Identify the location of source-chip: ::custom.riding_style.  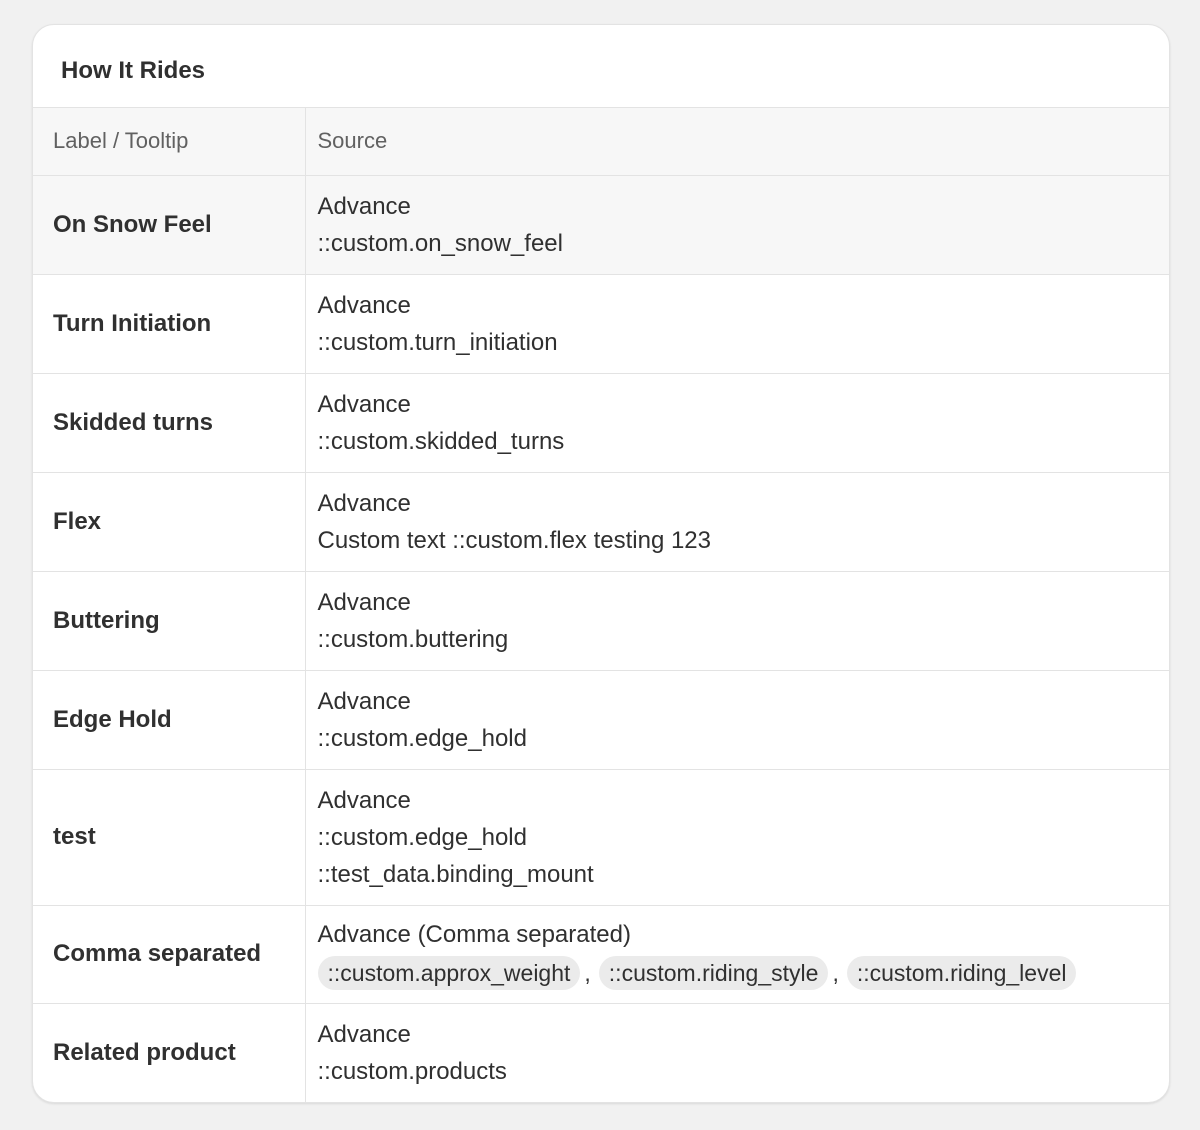
(713, 972).